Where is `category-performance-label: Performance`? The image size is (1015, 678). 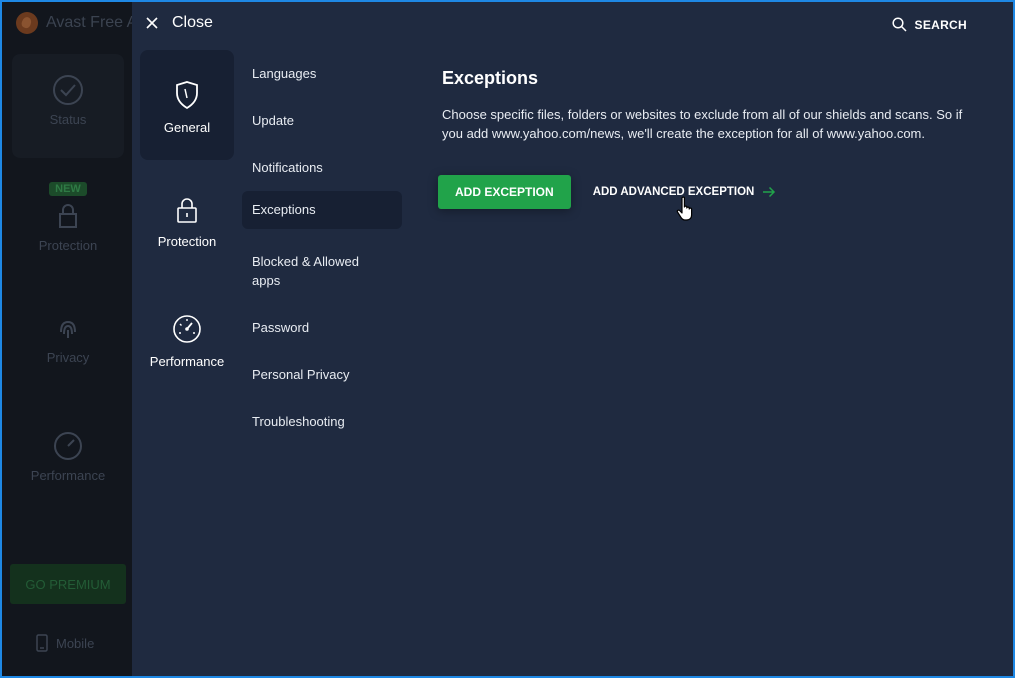
category-performance-label: Performance is located at coordinates (187, 361).